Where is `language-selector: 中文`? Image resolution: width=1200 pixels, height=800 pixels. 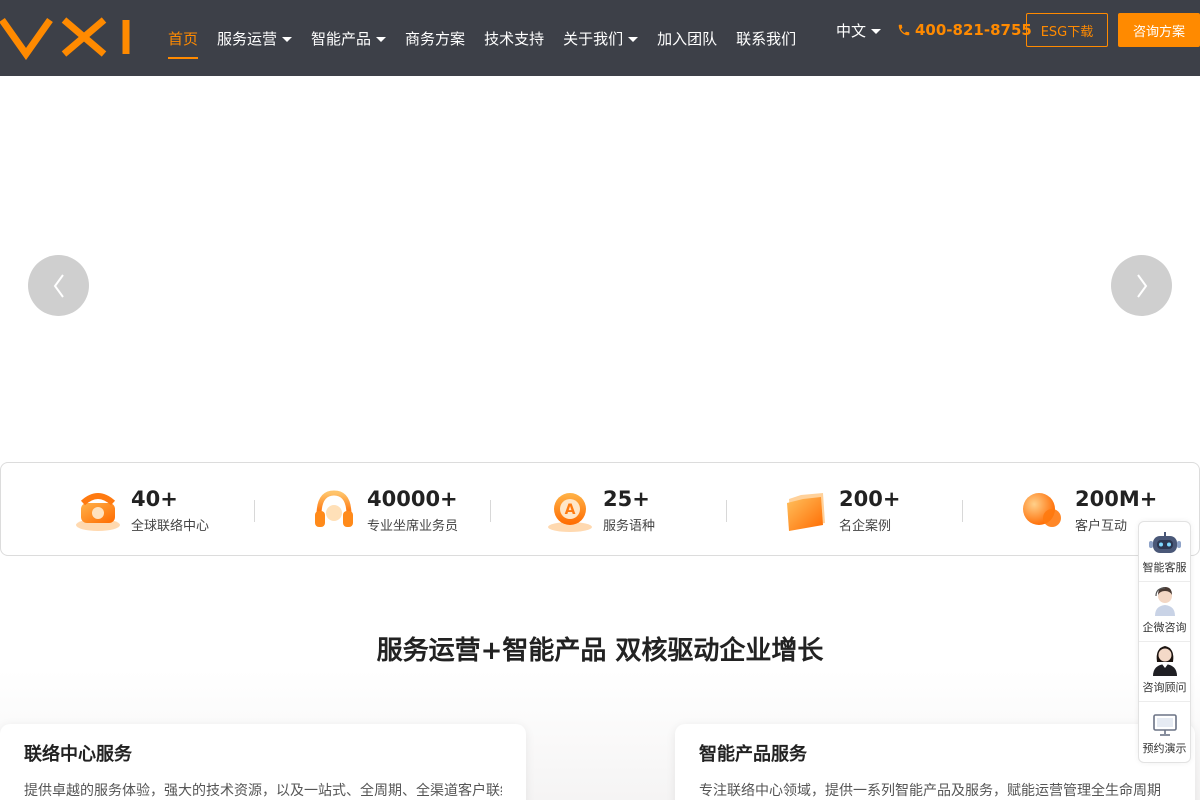 language-selector: 中文 is located at coordinates (859, 30).